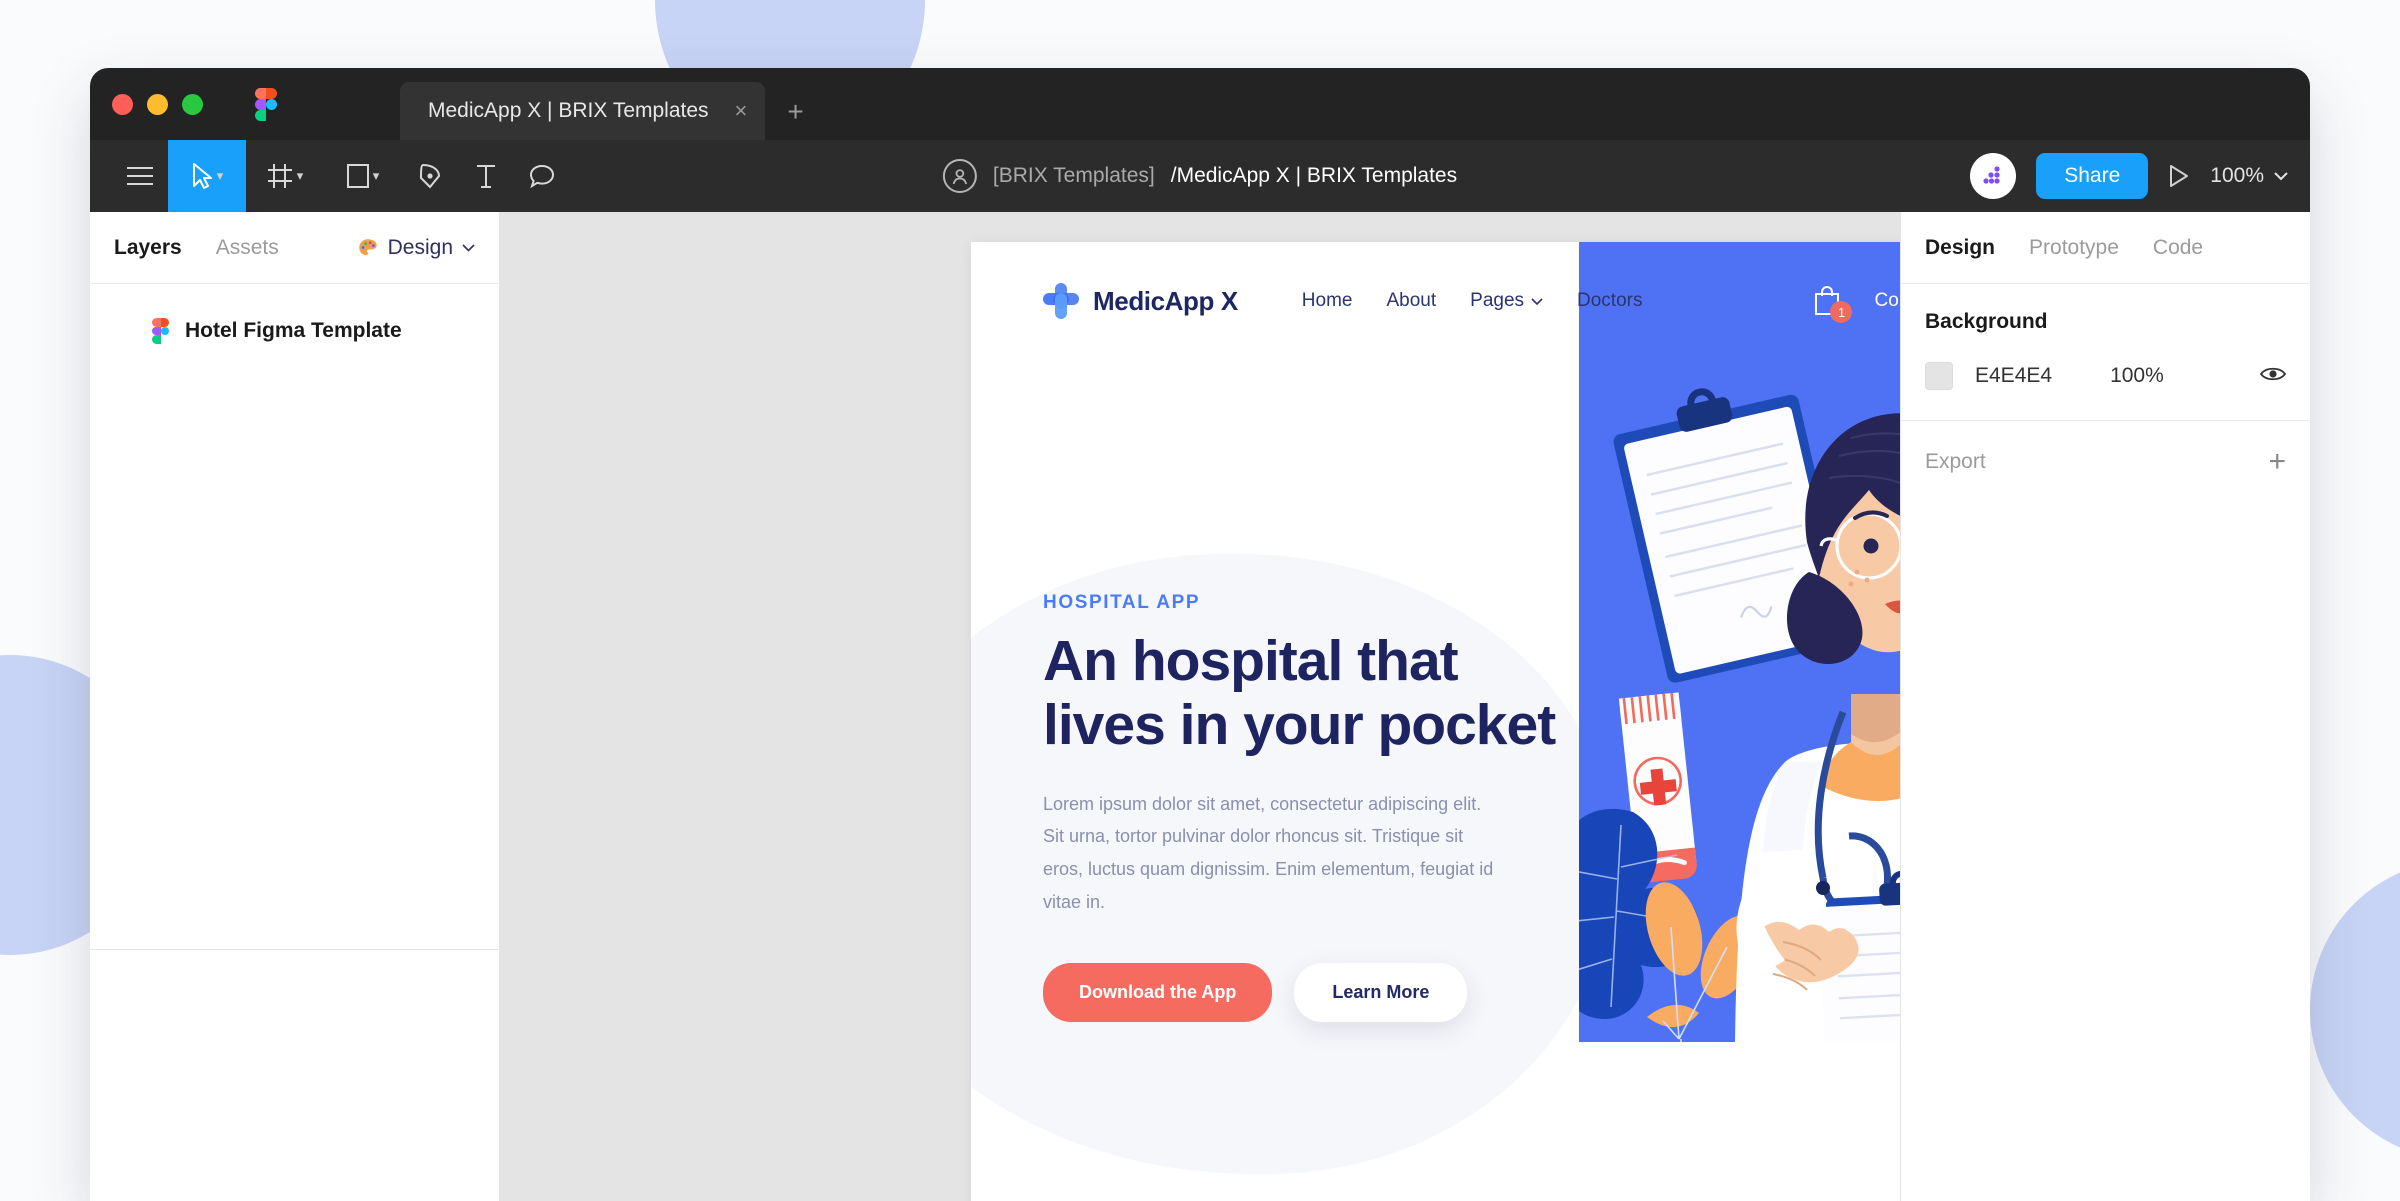 This screenshot has height=1201, width=2400. Describe the element at coordinates (1165, 300) in the screenshot. I see `brand-name: MedicApp X` at that location.